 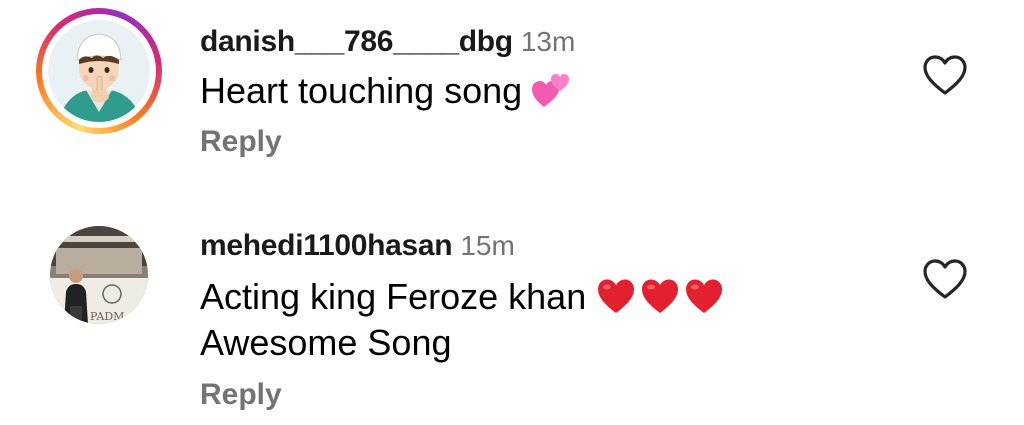 What do you see at coordinates (361, 90) in the screenshot?
I see `comment-text-line: Heart touching song` at bounding box center [361, 90].